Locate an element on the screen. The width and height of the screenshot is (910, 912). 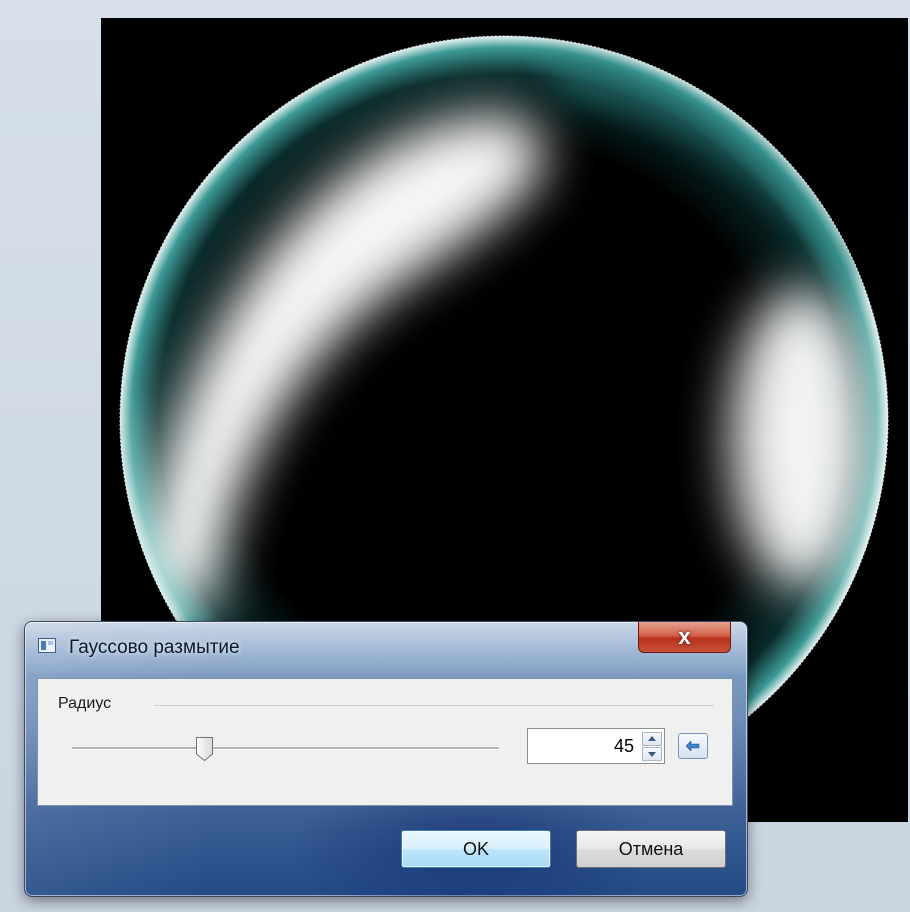
window-app-icon is located at coordinates (47, 645).